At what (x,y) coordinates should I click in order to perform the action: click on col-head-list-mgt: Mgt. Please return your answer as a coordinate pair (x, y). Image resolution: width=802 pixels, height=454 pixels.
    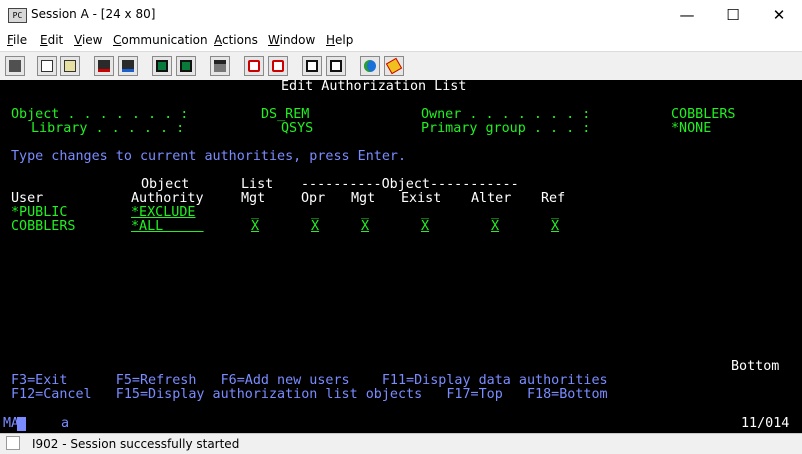
    Looking at the image, I should click on (253, 198).